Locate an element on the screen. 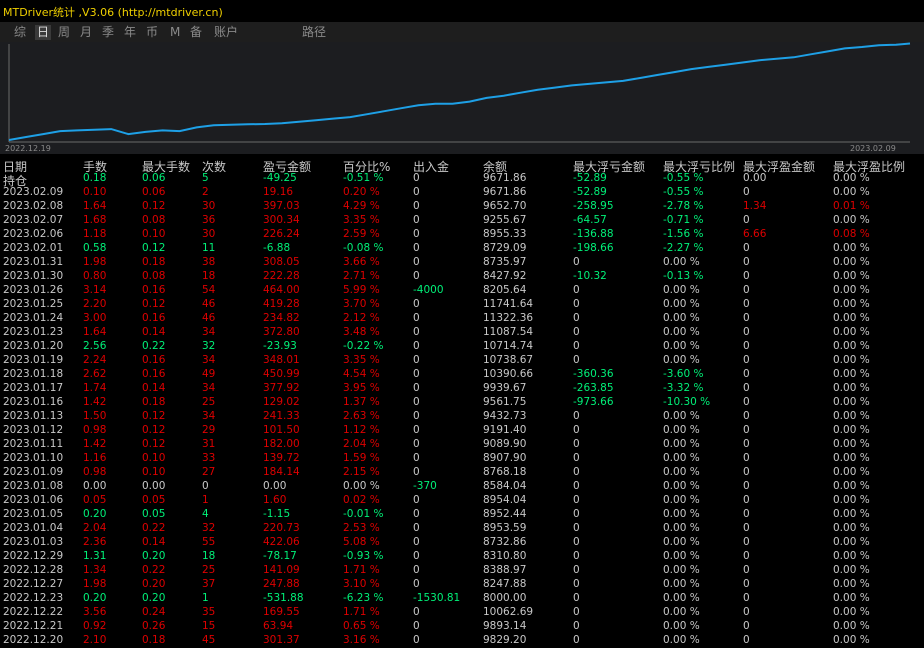  tab-month: 月 is located at coordinates (86, 32).